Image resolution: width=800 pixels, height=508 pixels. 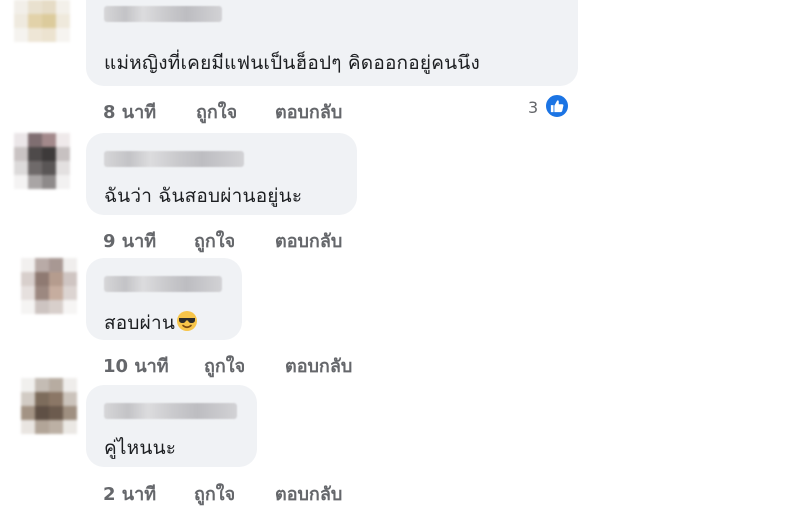 I want to click on comment-text: ฉันว่า ฉันสอบผ่านอยู่นะ, so click(x=203, y=196).